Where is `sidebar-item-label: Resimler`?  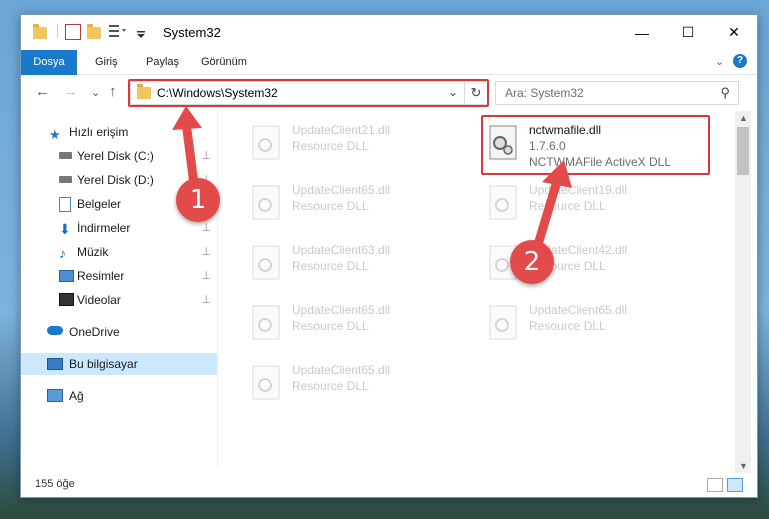 sidebar-item-label: Resimler is located at coordinates (101, 276).